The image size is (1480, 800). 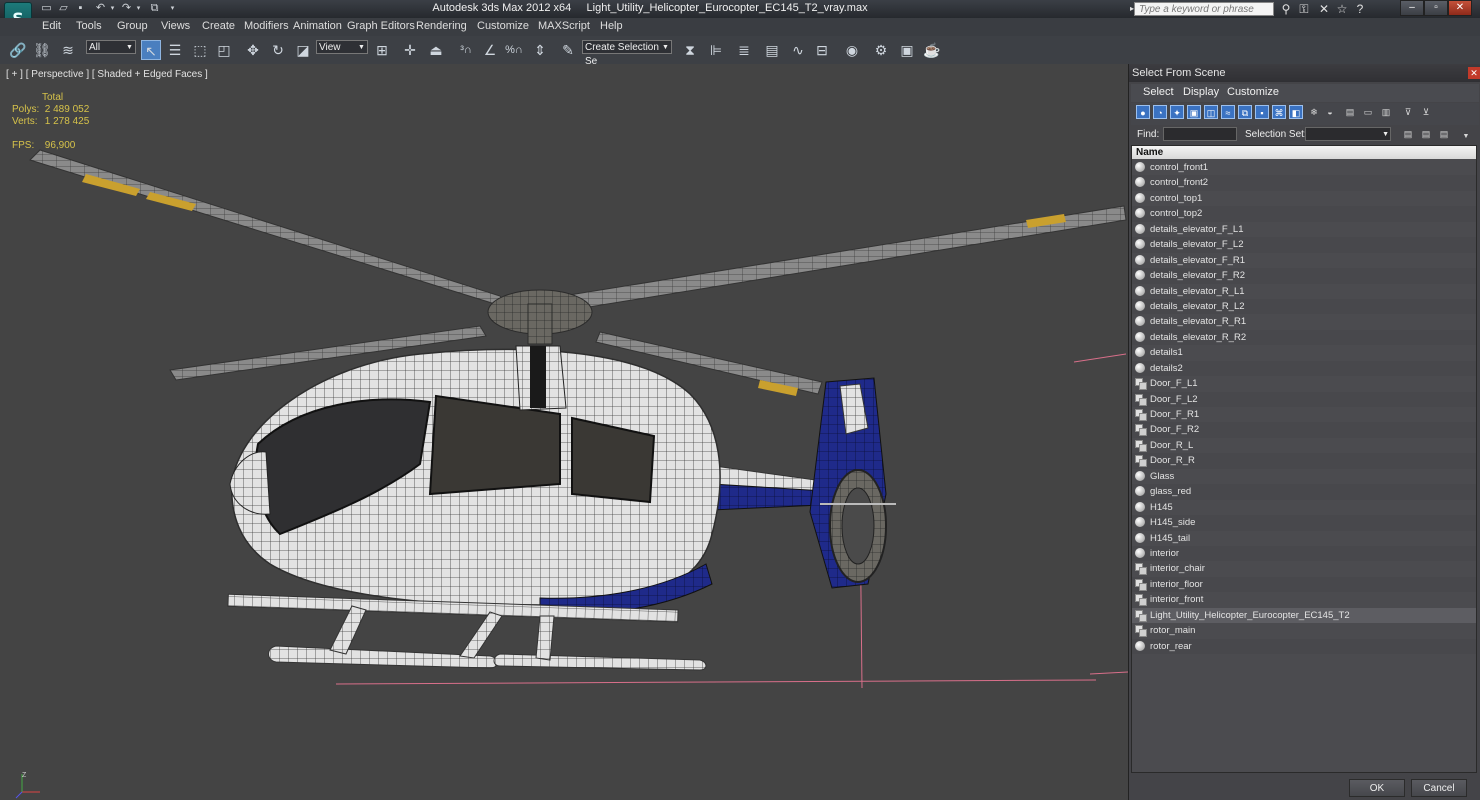 I want to click on render-production-icon: ☕, so click(x=932, y=50).